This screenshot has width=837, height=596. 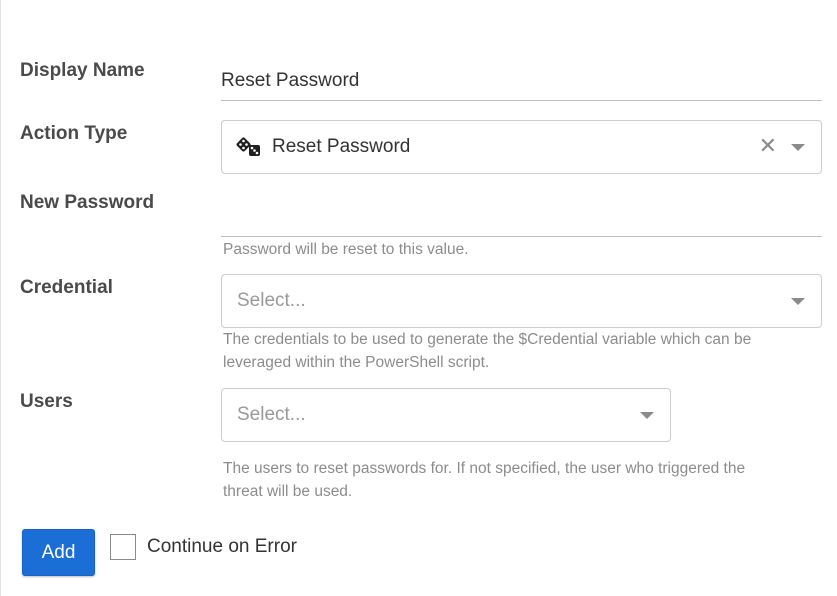 What do you see at coordinates (521, 219) in the screenshot?
I see `new-password-input` at bounding box center [521, 219].